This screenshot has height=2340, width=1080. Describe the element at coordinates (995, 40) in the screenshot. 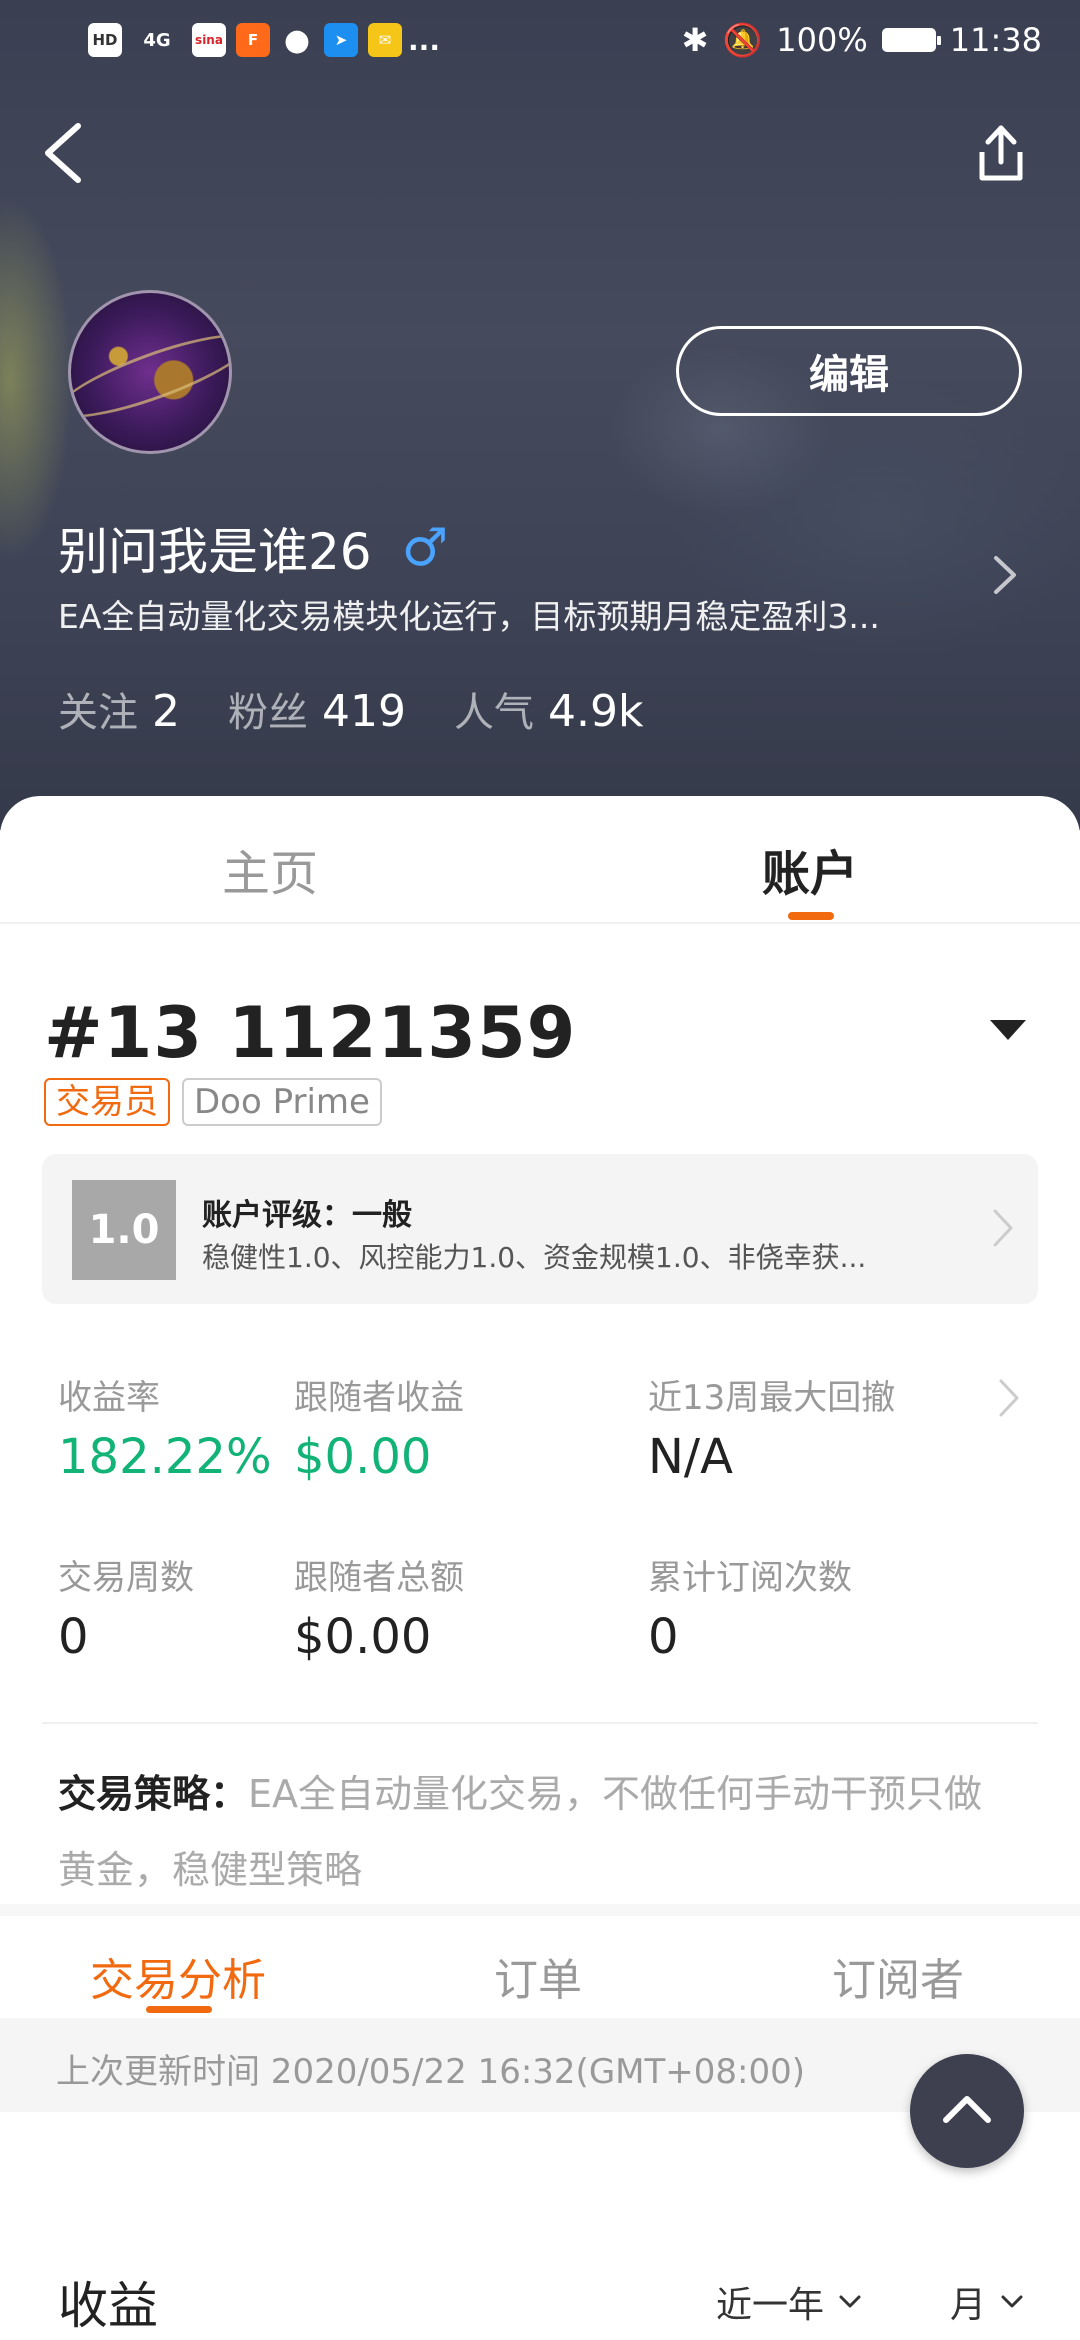

I see `clock: 11:38` at that location.